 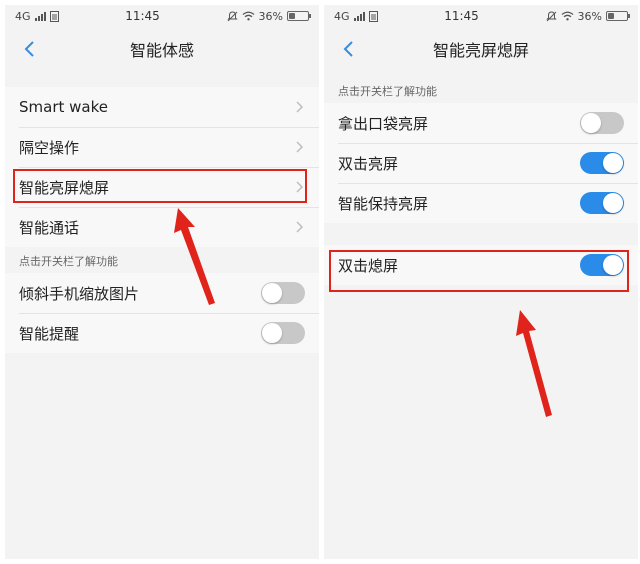 I want to click on toggle-list-secondary: 双击熄屏, so click(x=481, y=265).